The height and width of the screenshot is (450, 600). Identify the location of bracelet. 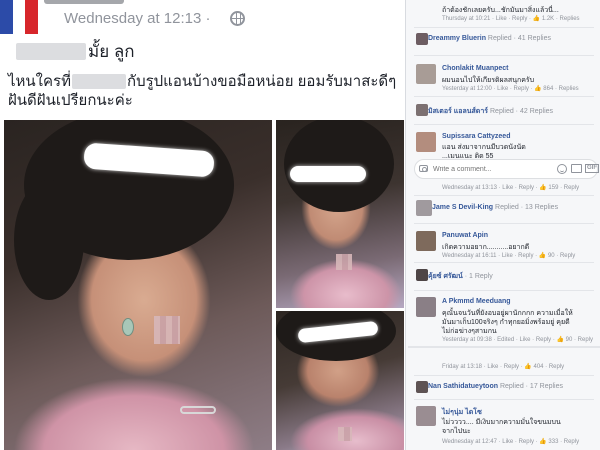
(198, 410).